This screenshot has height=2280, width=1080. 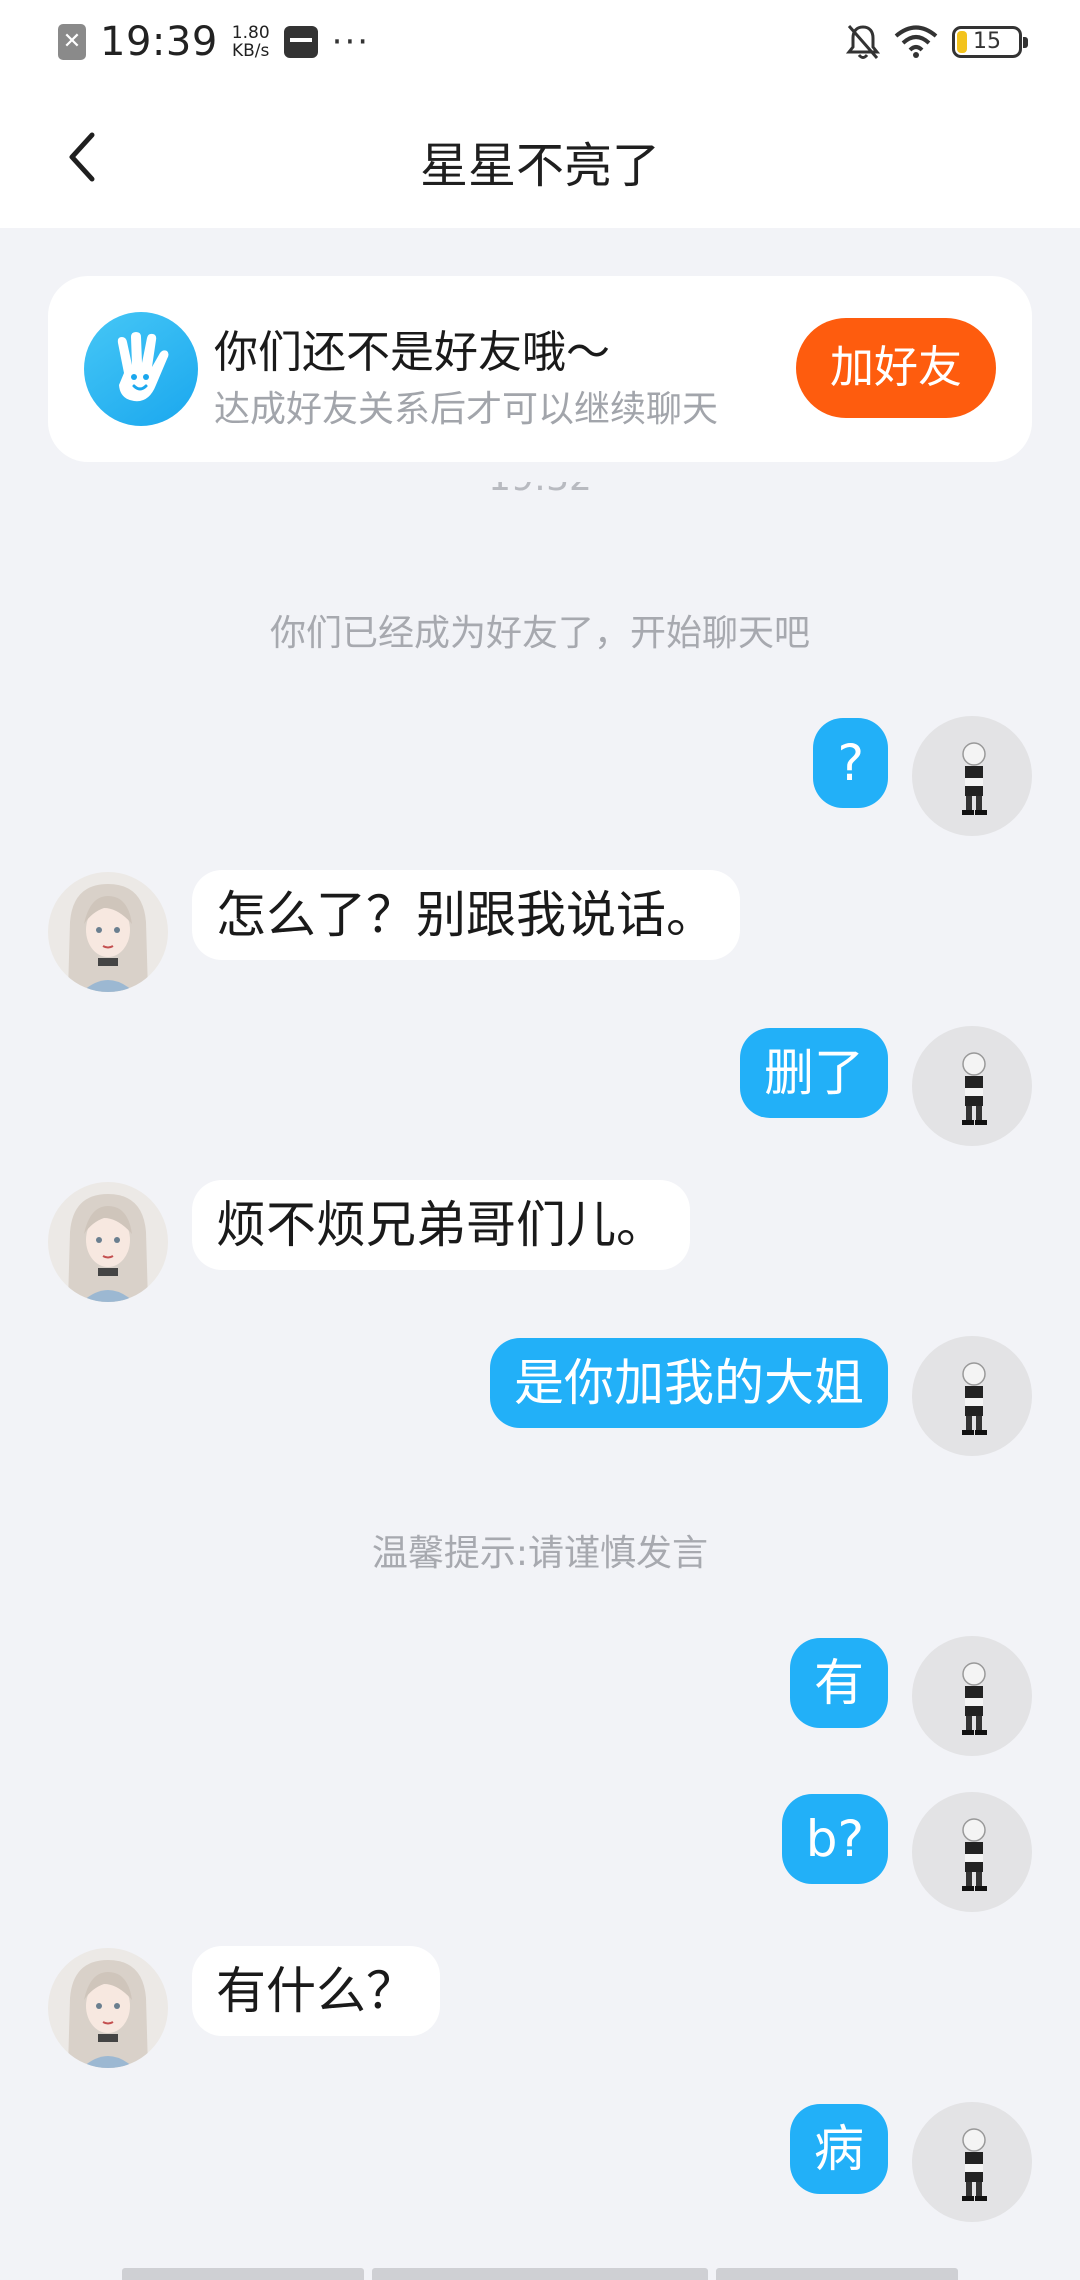 I want to click on bell-muted-icon, so click(x=863, y=42).